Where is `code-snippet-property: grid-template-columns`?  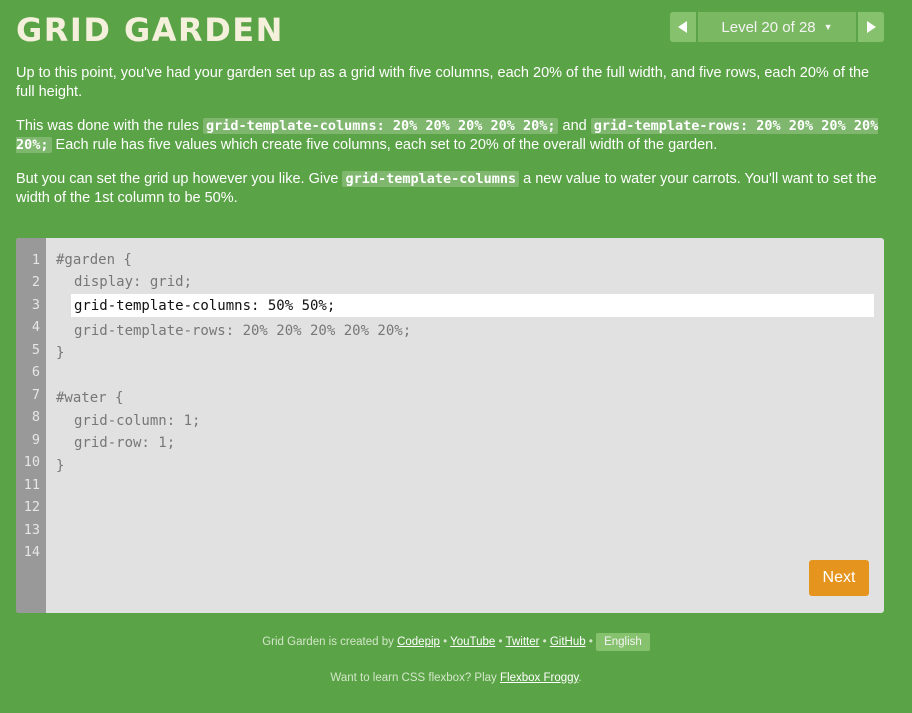
code-snippet-property: grid-template-columns is located at coordinates (431, 179).